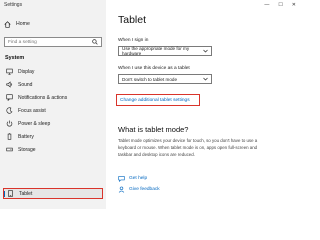  Describe the element at coordinates (32, 110) in the screenshot. I see `sidebar-item-label: Focus assist` at that location.